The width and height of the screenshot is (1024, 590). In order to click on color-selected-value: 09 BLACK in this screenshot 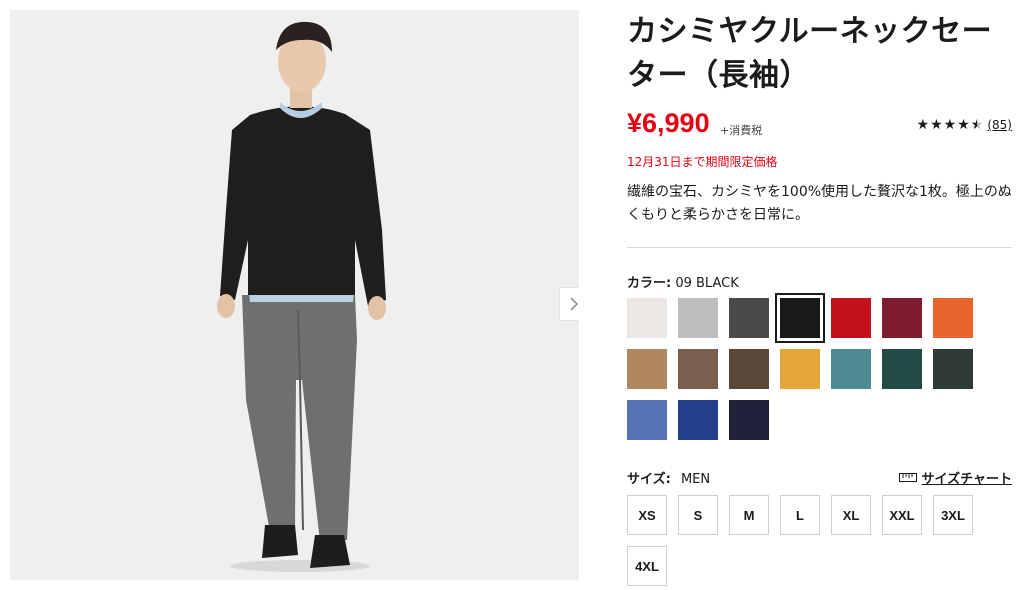, I will do `click(707, 283)`.